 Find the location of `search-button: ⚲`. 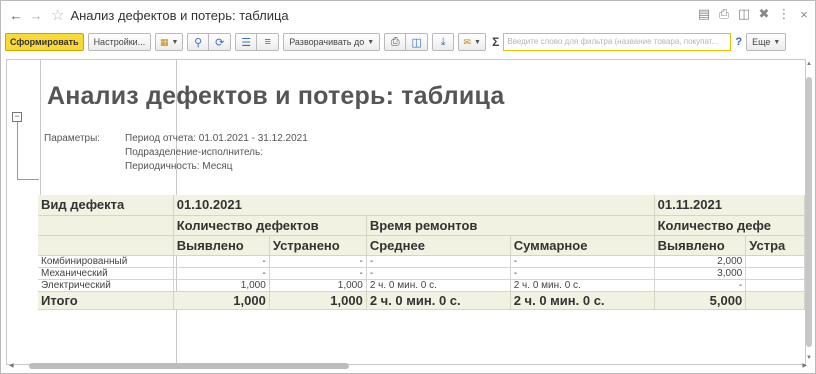

search-button: ⚲ is located at coordinates (198, 42).